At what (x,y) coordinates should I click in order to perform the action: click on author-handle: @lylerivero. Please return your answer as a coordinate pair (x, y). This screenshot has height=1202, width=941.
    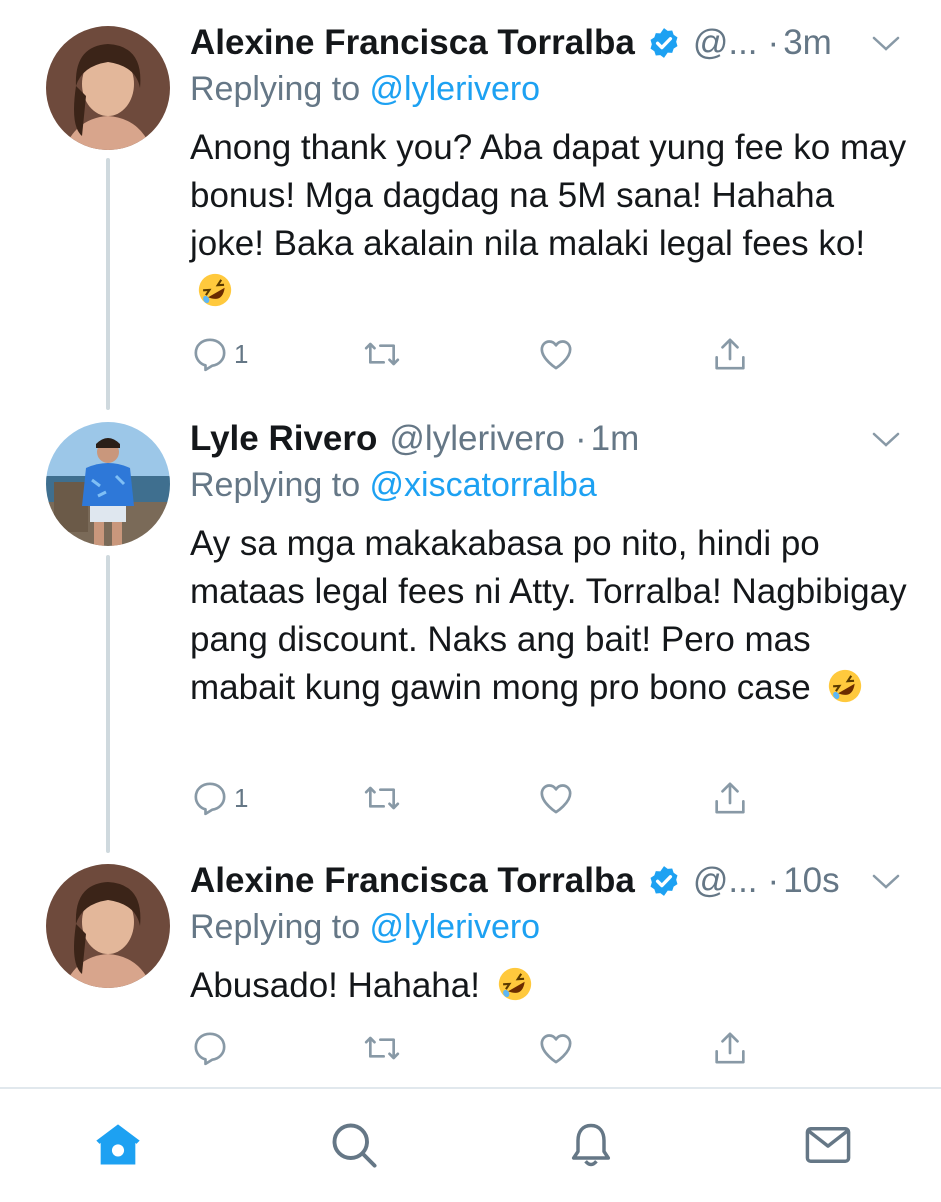
    Looking at the image, I should click on (477, 439).